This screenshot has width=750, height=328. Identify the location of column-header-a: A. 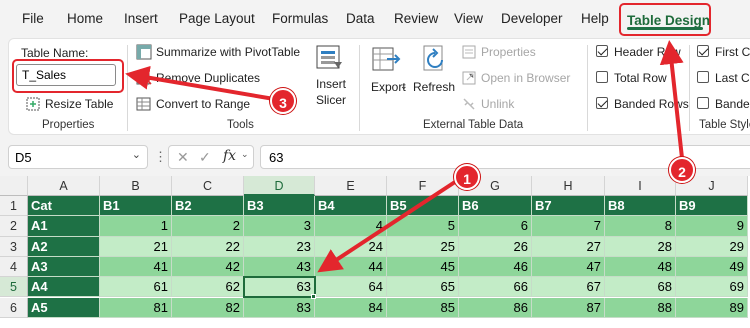
(64, 186).